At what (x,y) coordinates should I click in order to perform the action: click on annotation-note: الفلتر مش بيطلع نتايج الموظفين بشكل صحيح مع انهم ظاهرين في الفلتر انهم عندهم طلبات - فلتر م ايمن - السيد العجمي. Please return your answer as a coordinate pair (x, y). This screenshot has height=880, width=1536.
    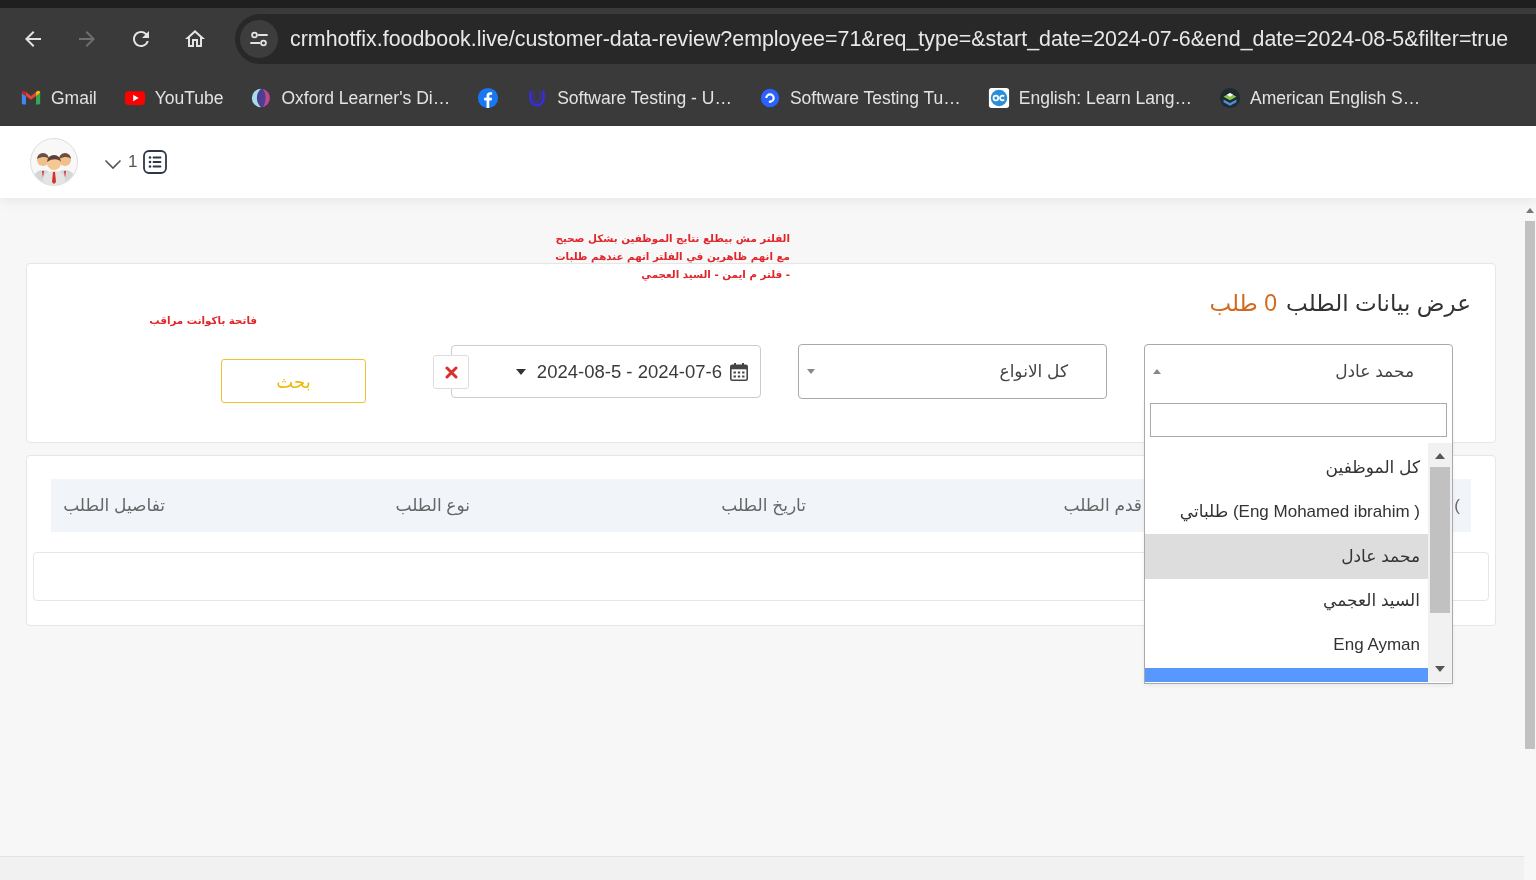
    Looking at the image, I should click on (672, 257).